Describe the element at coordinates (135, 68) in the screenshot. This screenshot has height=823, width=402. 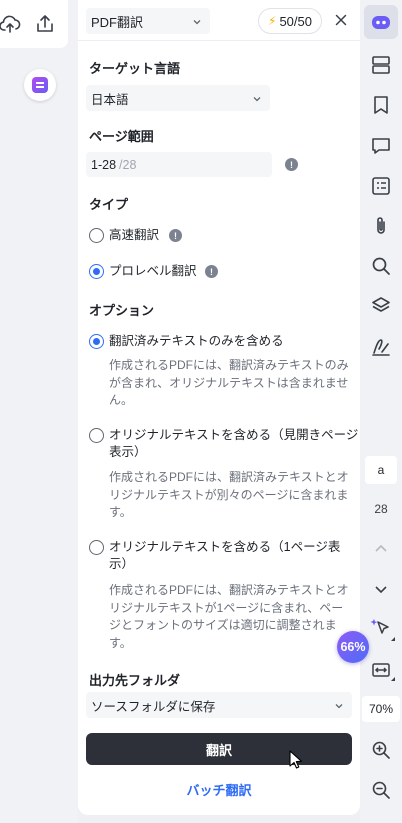
I see `target-language-title: ターゲット言語` at that location.